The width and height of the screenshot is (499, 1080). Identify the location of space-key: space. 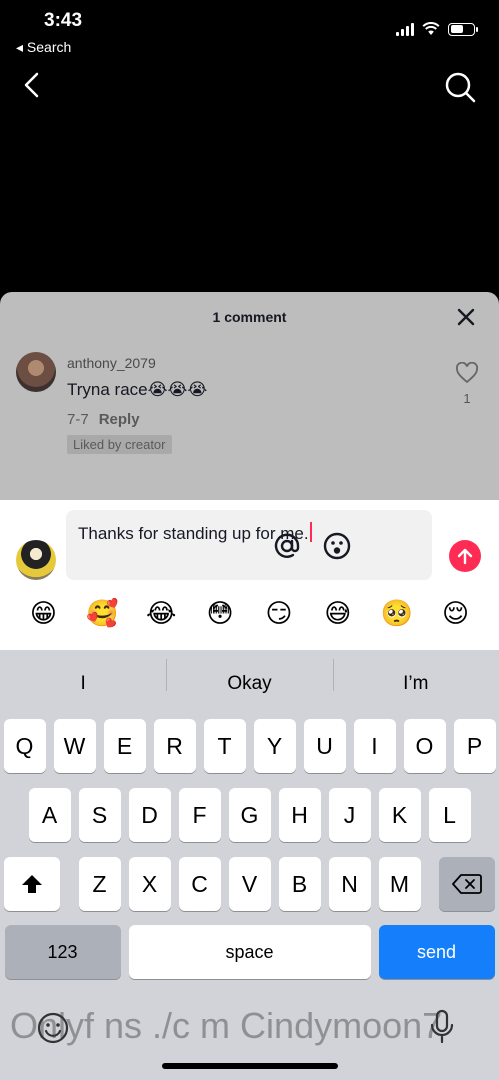
(249, 952).